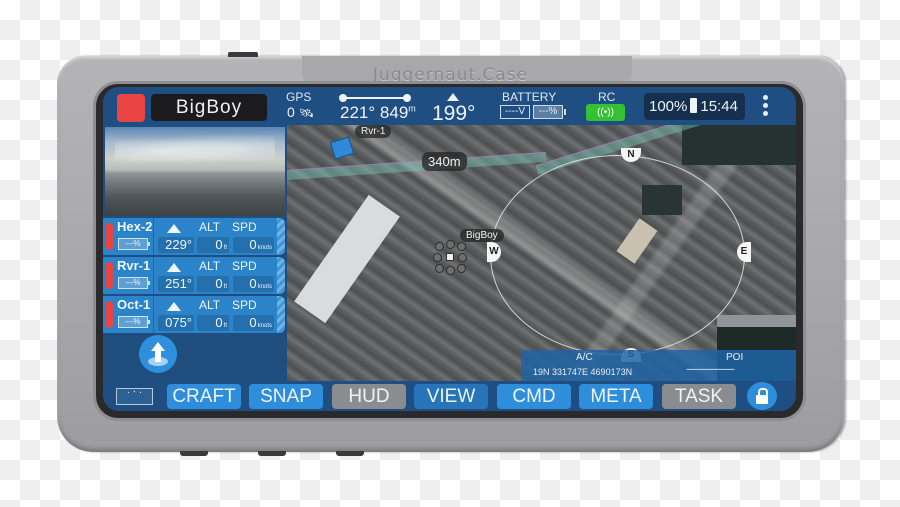 Image resolution: width=900 pixels, height=507 pixels. What do you see at coordinates (583, 372) in the screenshot?
I see `ac-coordinates: 19N 331747E 4690173N` at bounding box center [583, 372].